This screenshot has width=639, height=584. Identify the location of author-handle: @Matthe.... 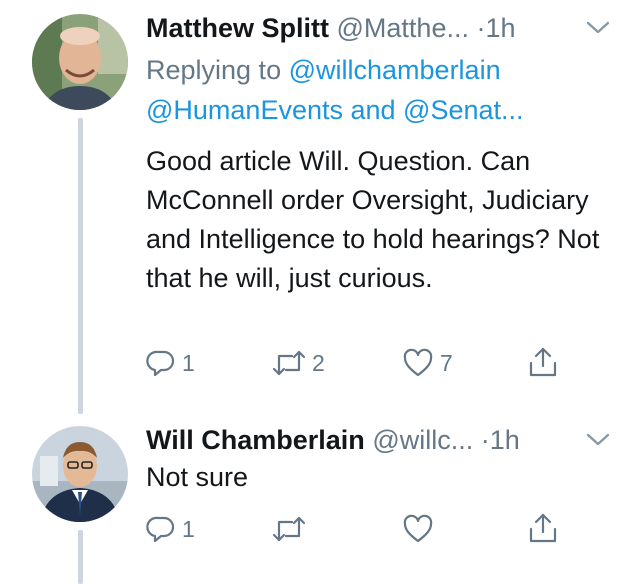
(403, 28).